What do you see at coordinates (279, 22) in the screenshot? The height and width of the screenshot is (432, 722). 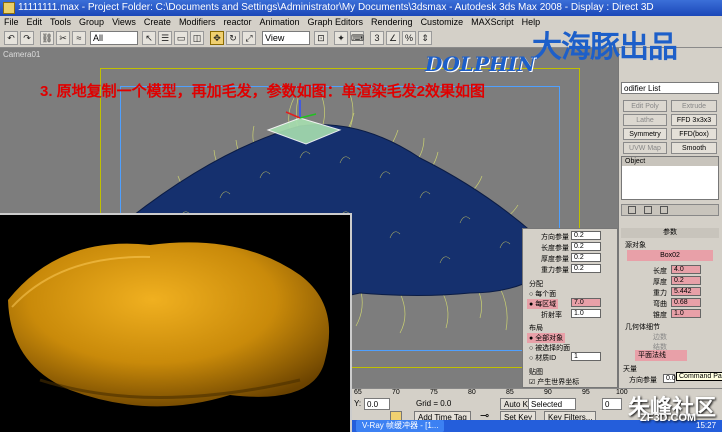 I see `menu-animation: Animation` at bounding box center [279, 22].